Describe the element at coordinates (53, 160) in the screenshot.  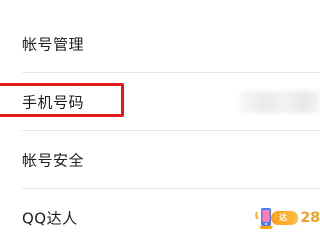
I see `account-security-label: 帐号安全` at that location.